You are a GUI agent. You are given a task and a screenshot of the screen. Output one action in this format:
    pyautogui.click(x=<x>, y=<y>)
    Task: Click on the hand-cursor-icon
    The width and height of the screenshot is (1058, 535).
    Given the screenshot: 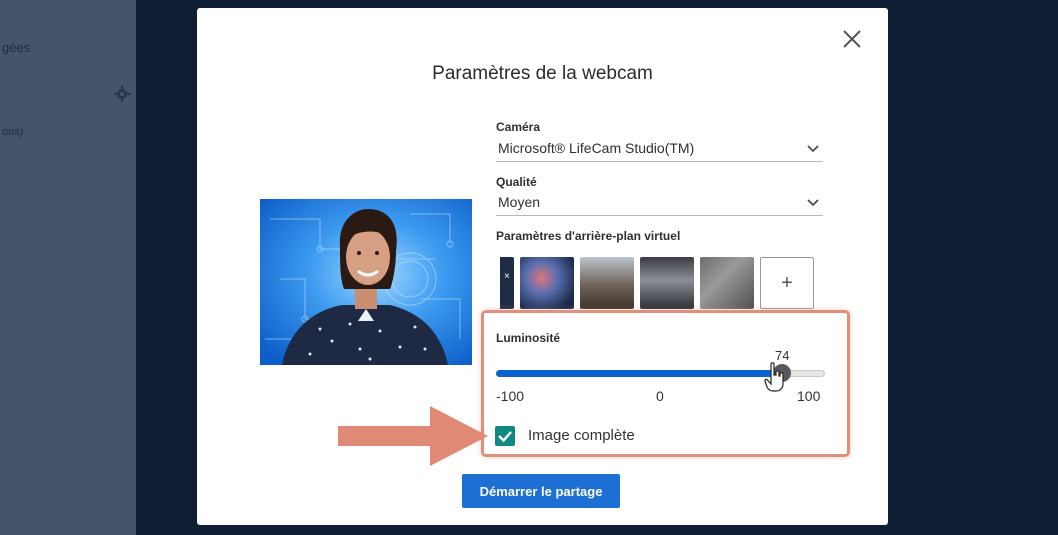 What is the action you would take?
    pyautogui.click(x=774, y=377)
    